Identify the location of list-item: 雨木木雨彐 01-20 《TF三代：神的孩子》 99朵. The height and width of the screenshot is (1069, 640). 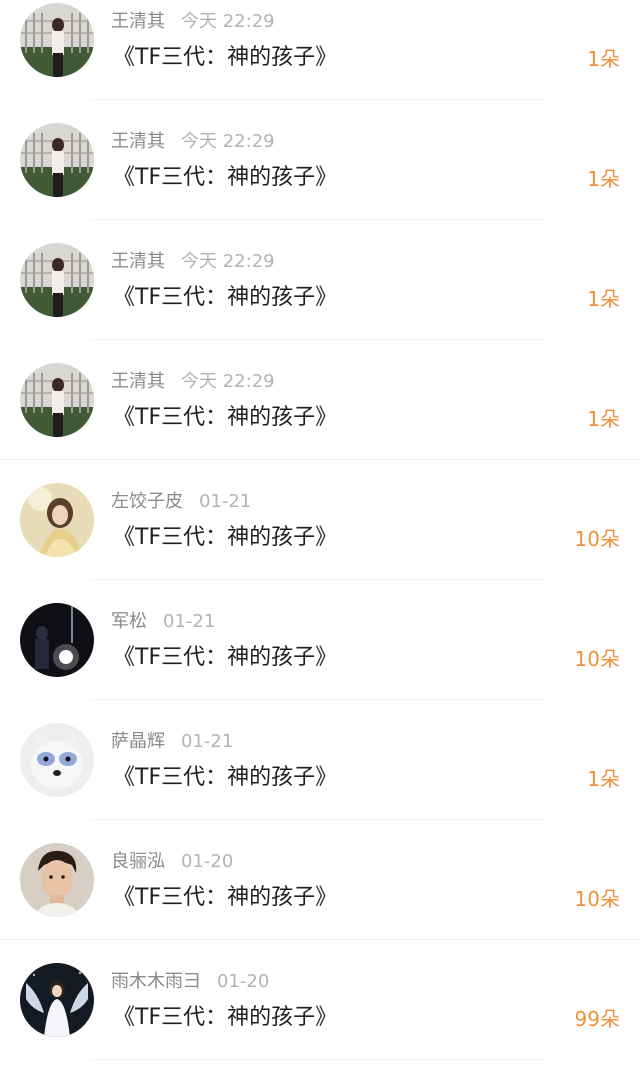
(320, 1000).